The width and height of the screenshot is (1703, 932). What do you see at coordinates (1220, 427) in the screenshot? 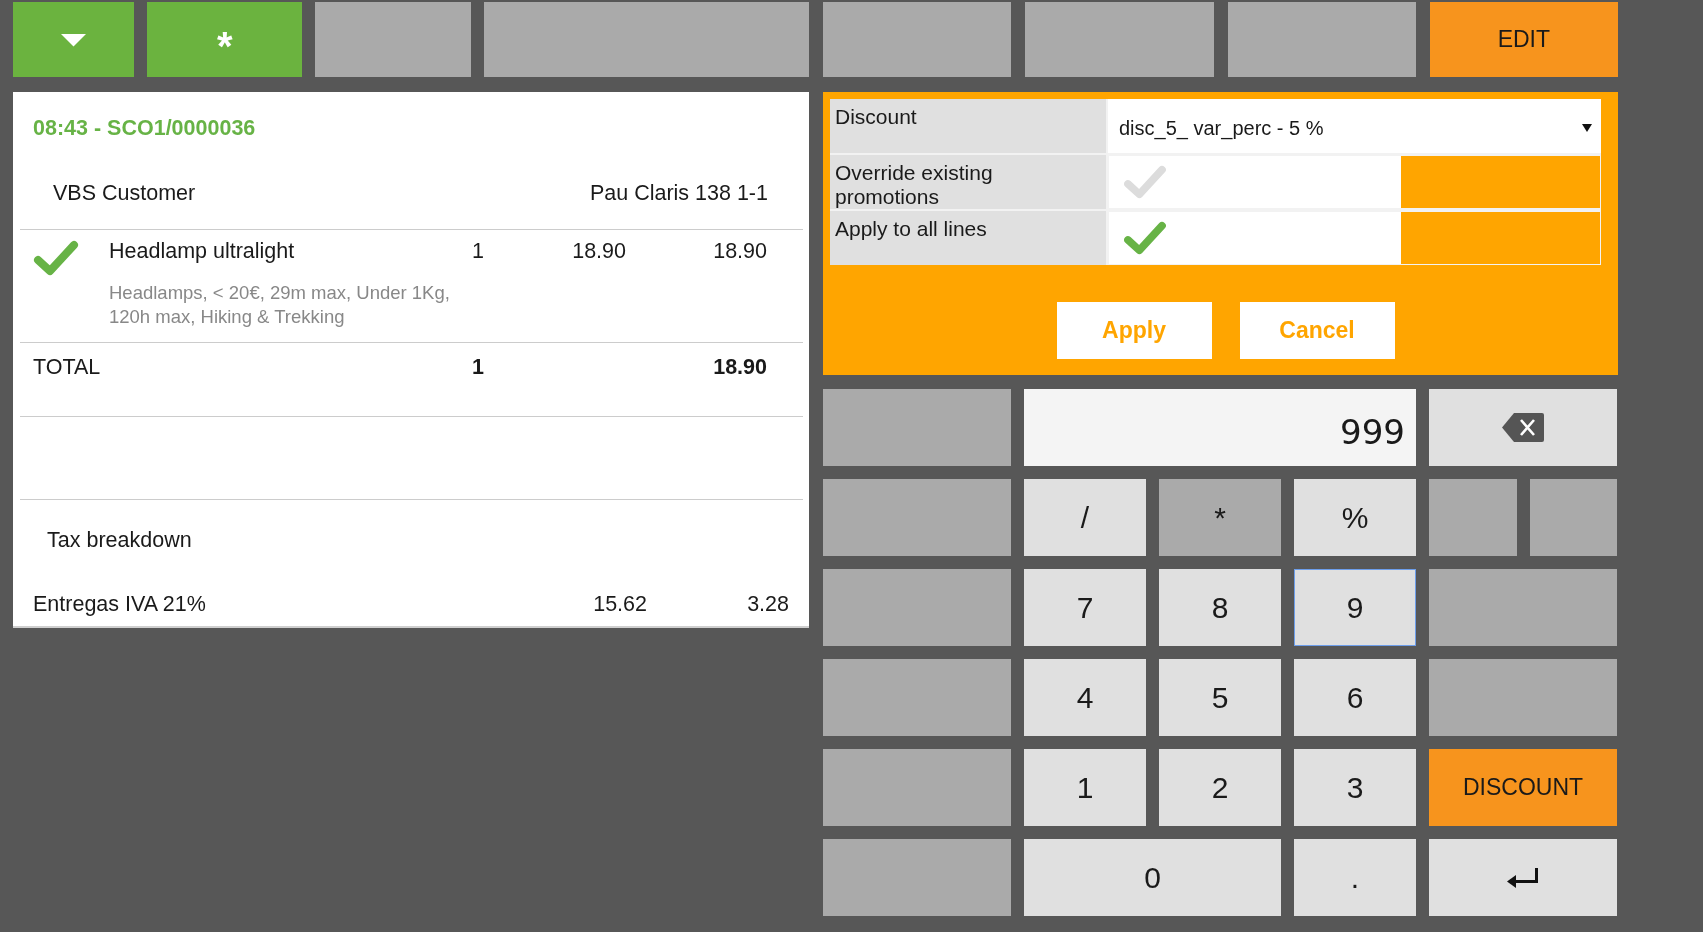
I see `number-display-field: 999` at bounding box center [1220, 427].